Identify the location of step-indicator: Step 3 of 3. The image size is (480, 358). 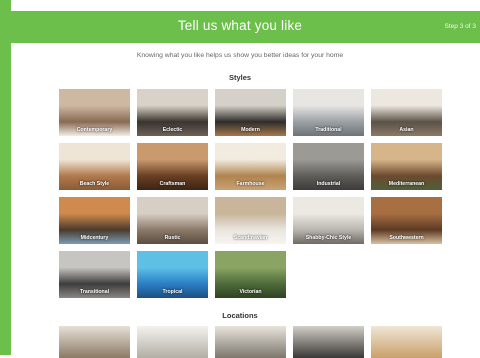
(460, 26).